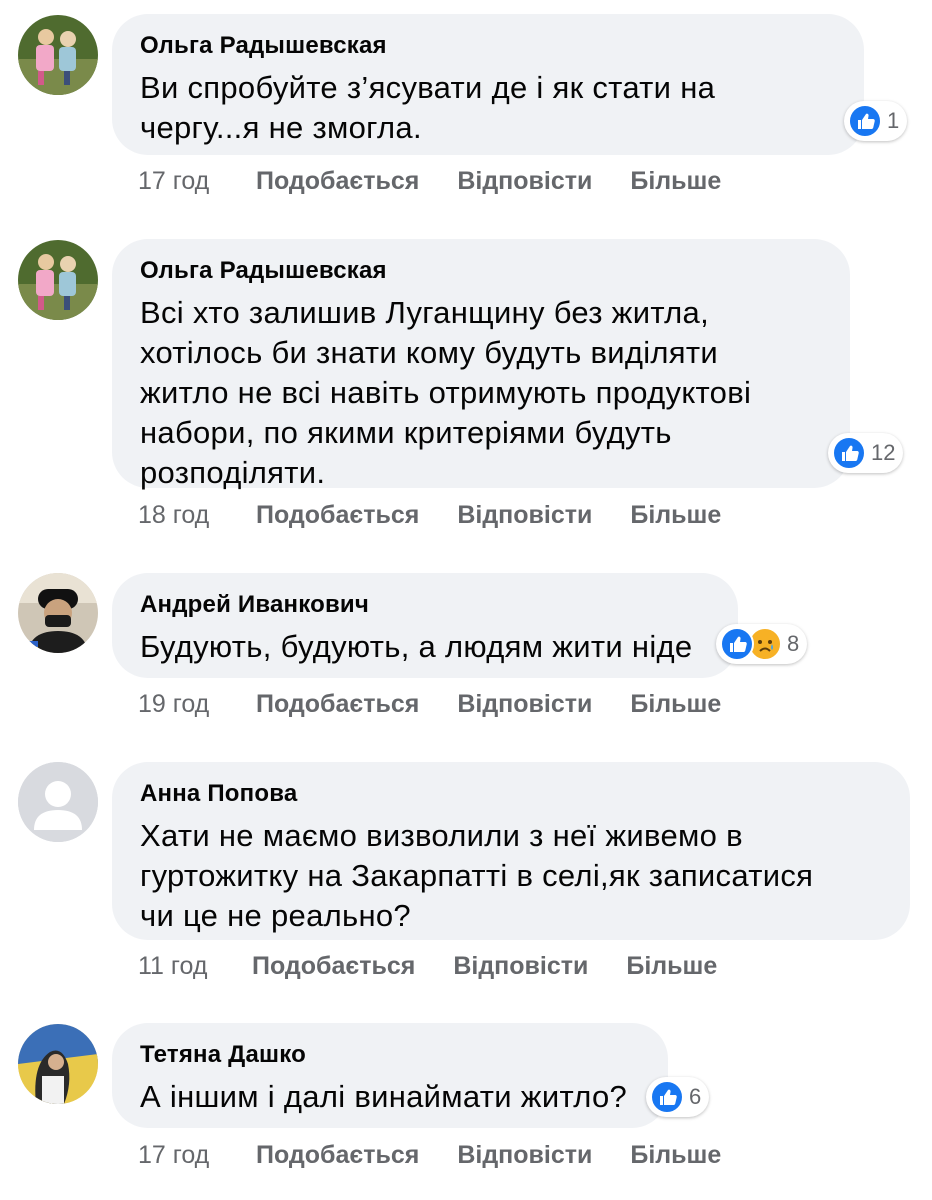 The width and height of the screenshot is (932, 1200). I want to click on reaction-summary: 1, so click(876, 121).